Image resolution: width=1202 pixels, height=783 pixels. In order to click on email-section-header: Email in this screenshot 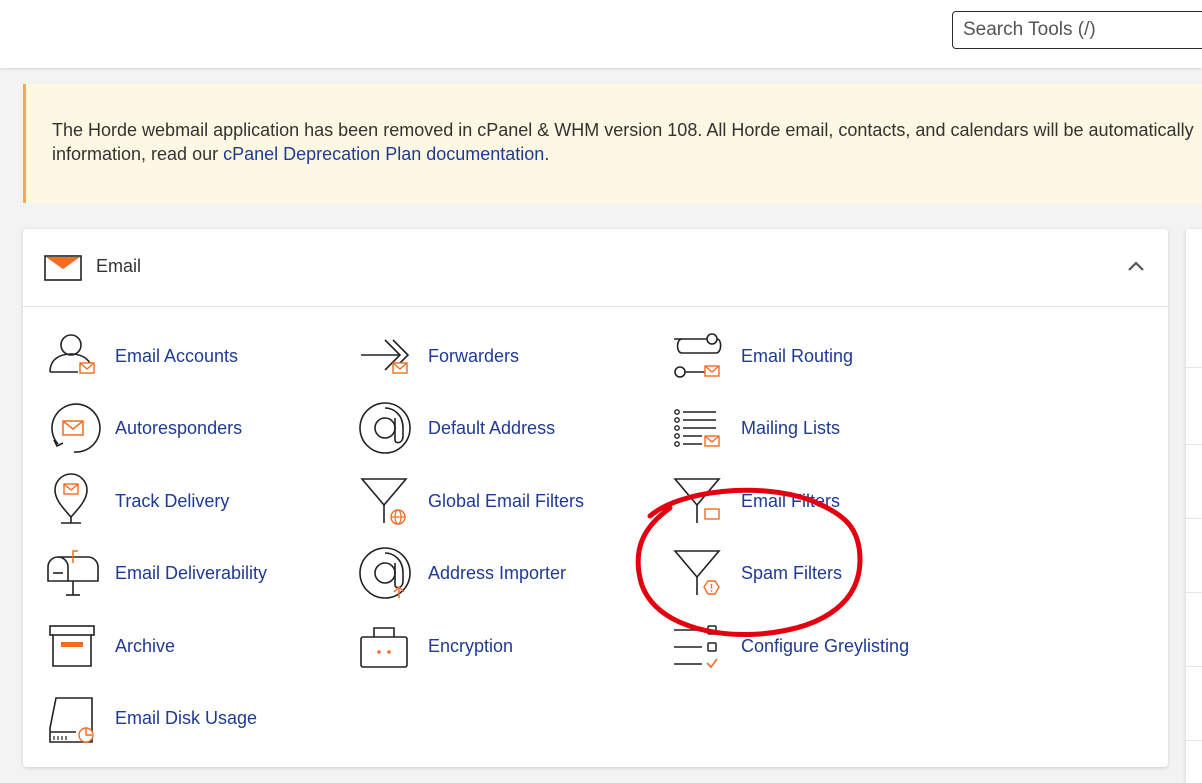, I will do `click(595, 268)`.